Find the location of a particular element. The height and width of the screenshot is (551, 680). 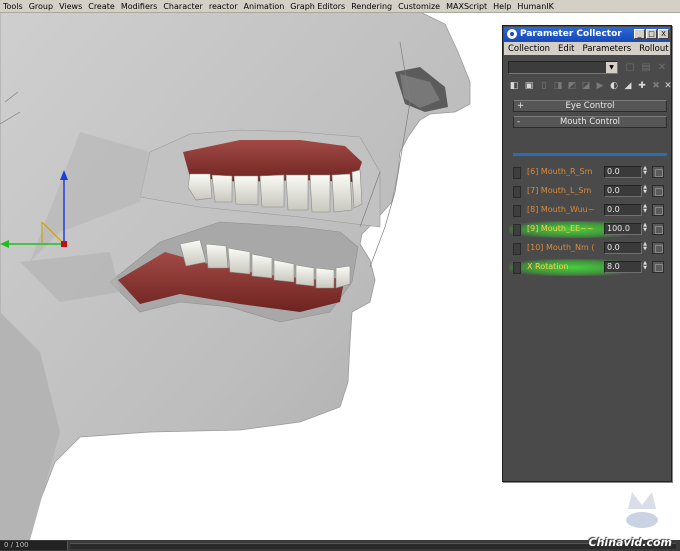

delete-collection-icon: ✕ is located at coordinates (662, 67).